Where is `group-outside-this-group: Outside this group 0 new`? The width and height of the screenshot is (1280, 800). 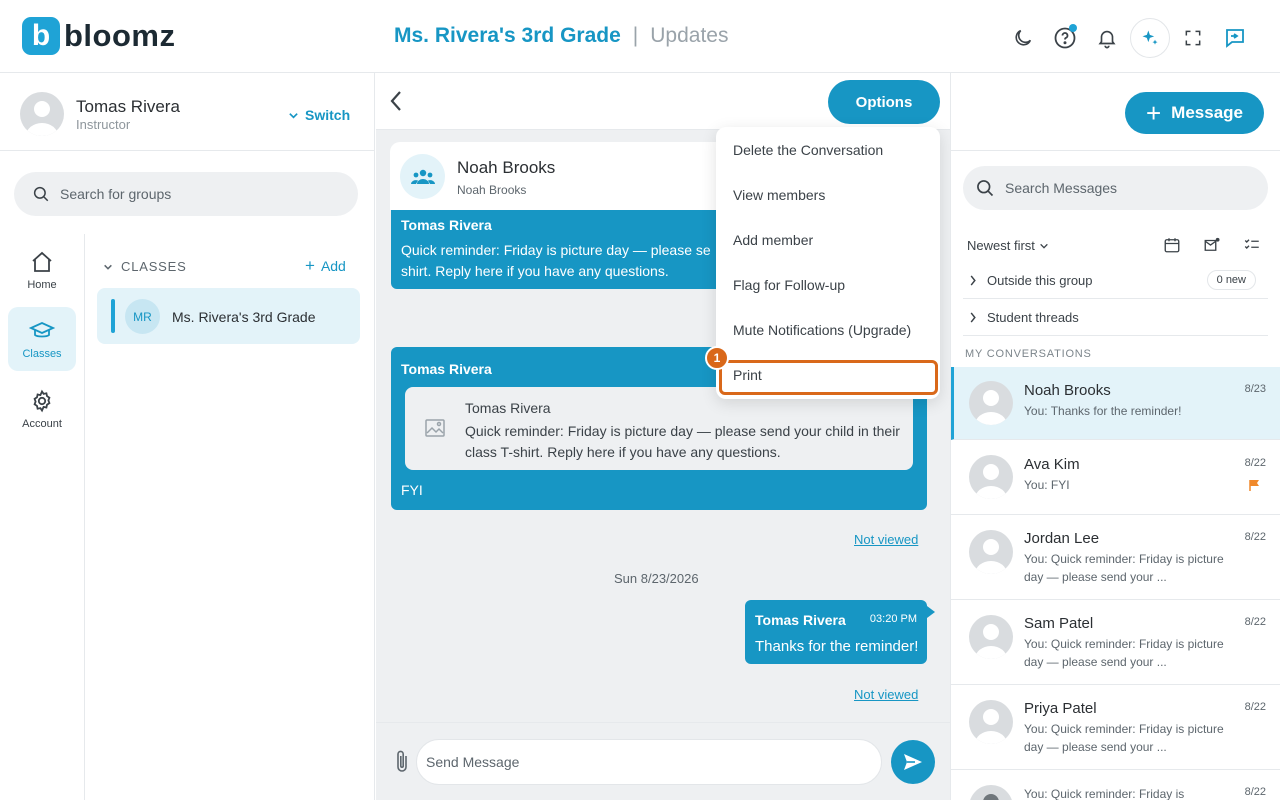
group-outside-this-group: Outside this group 0 new is located at coordinates (1115, 280).